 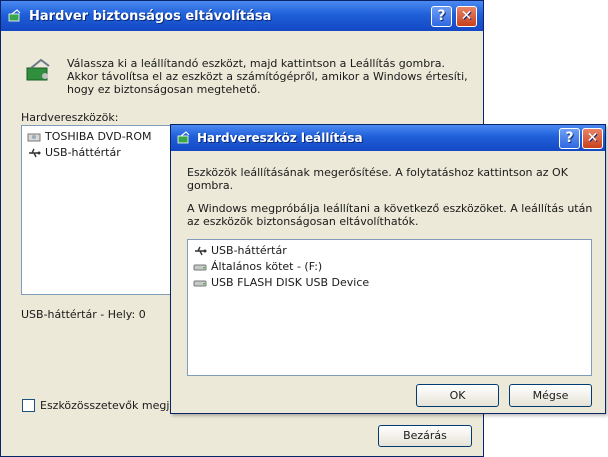 I want to click on dialog-help-button: ?, so click(x=569, y=138).